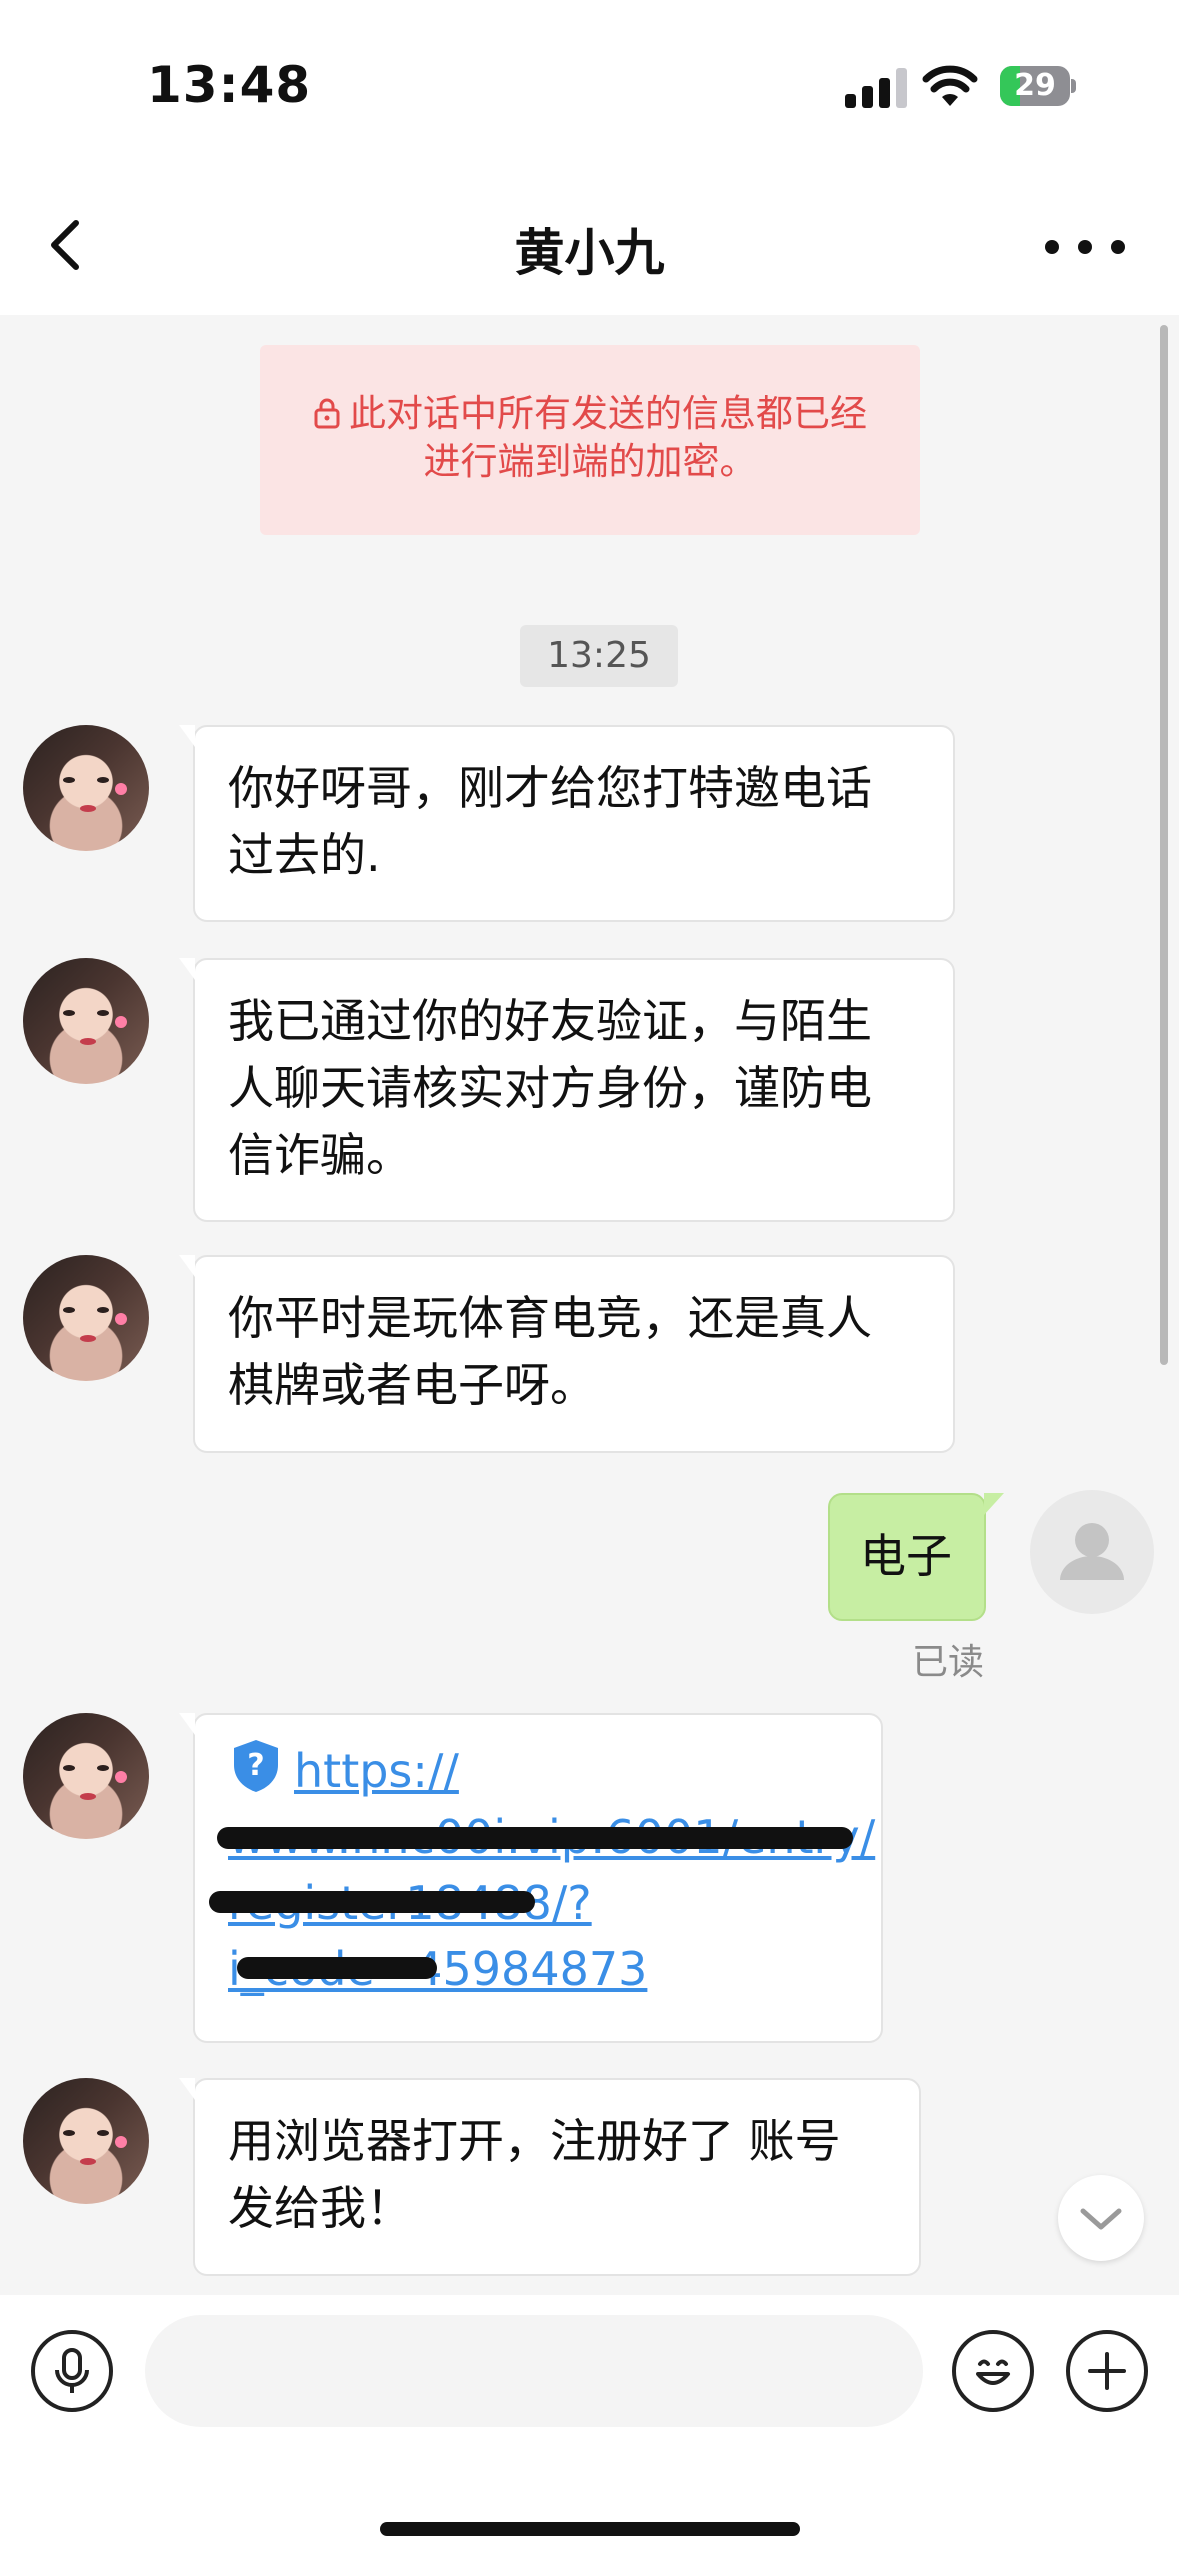 This screenshot has width=1179, height=2556. What do you see at coordinates (550, 2177) in the screenshot?
I see `message-bubble: 用浏览器打开，注册好了 账号 发给我！` at bounding box center [550, 2177].